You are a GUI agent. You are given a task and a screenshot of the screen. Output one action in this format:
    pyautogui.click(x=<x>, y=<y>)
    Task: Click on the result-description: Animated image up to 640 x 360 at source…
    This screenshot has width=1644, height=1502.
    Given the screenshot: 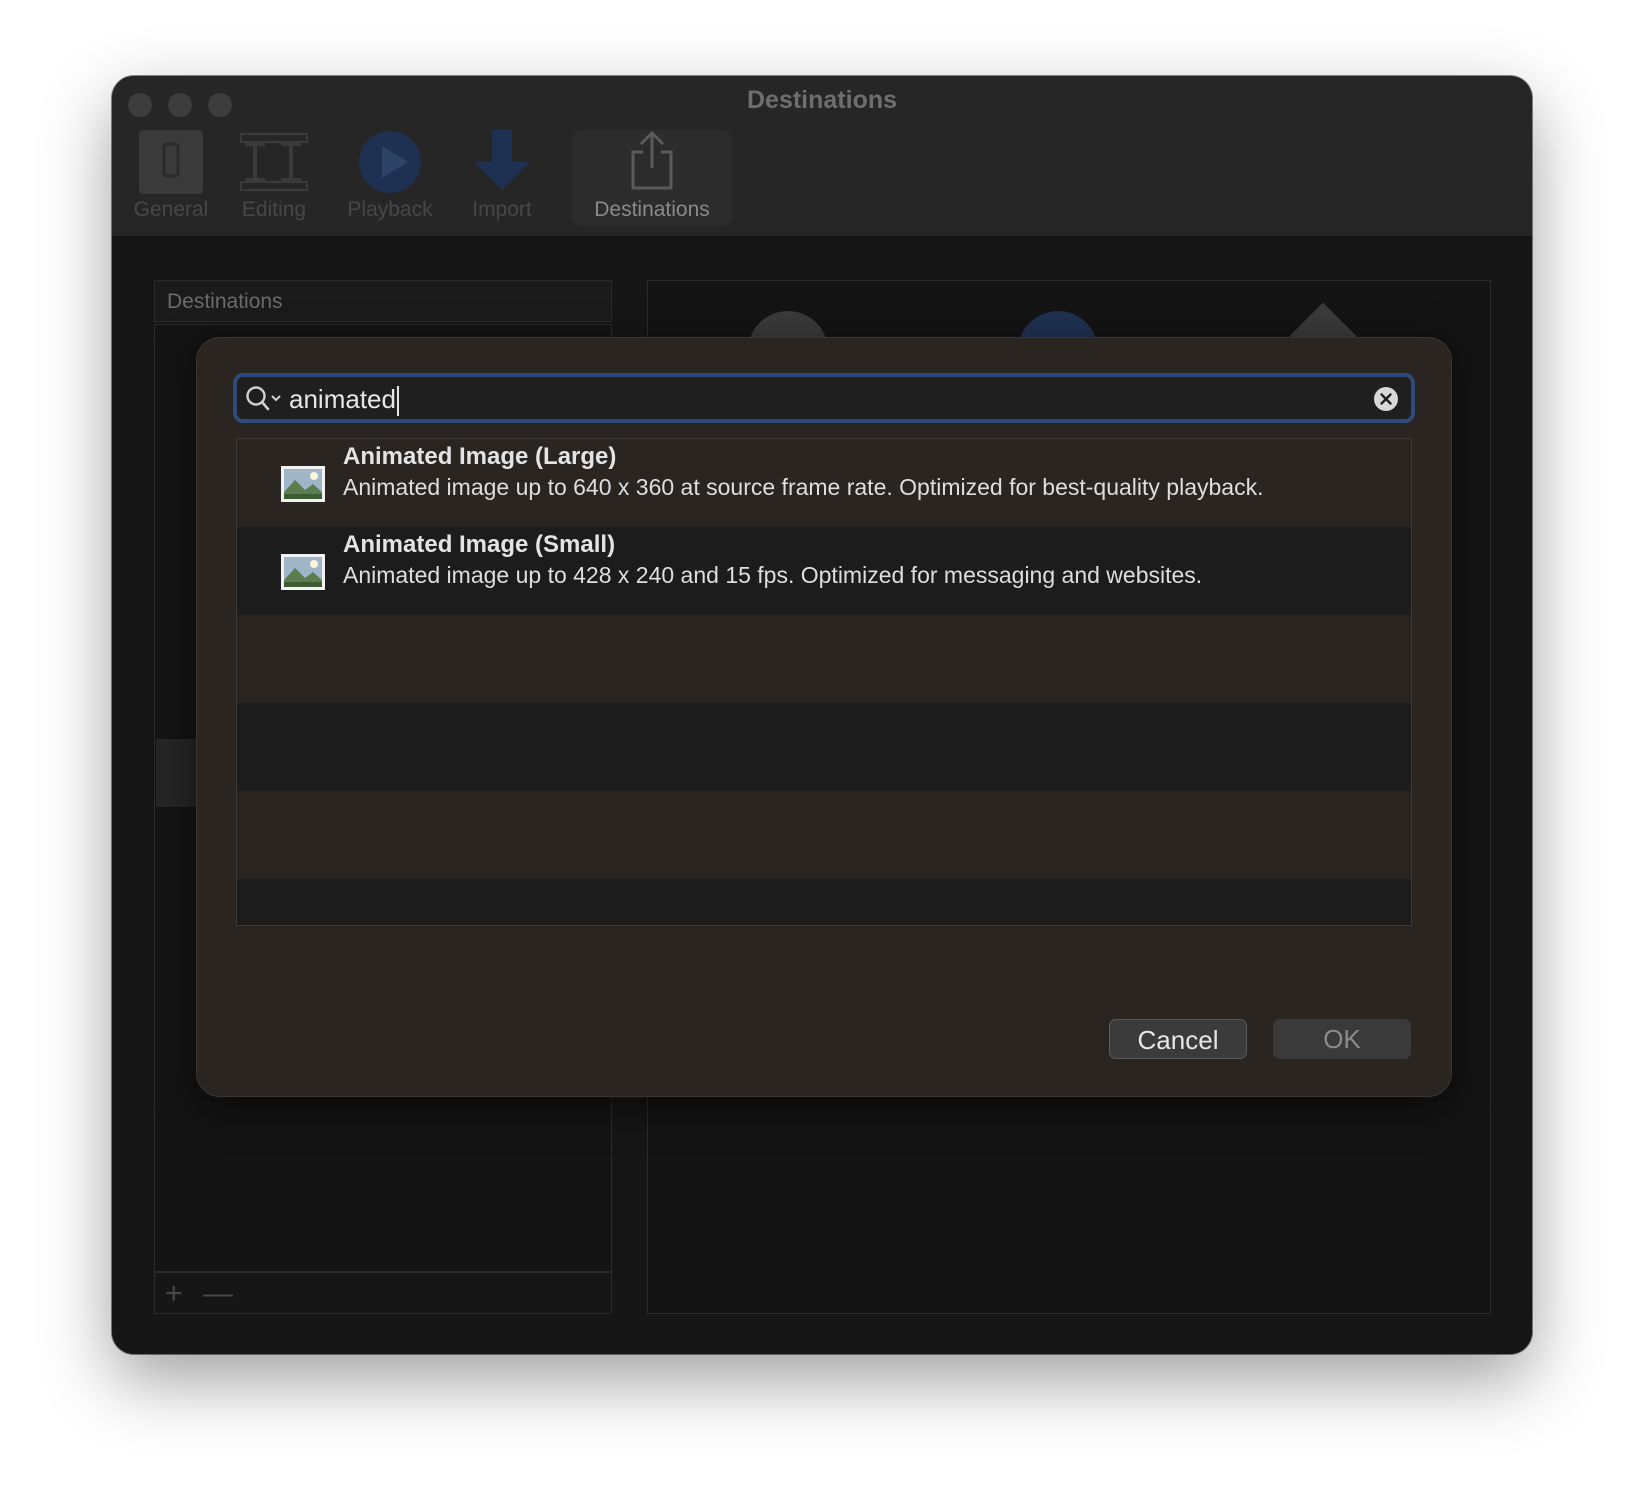 What is the action you would take?
    pyautogui.click(x=803, y=487)
    